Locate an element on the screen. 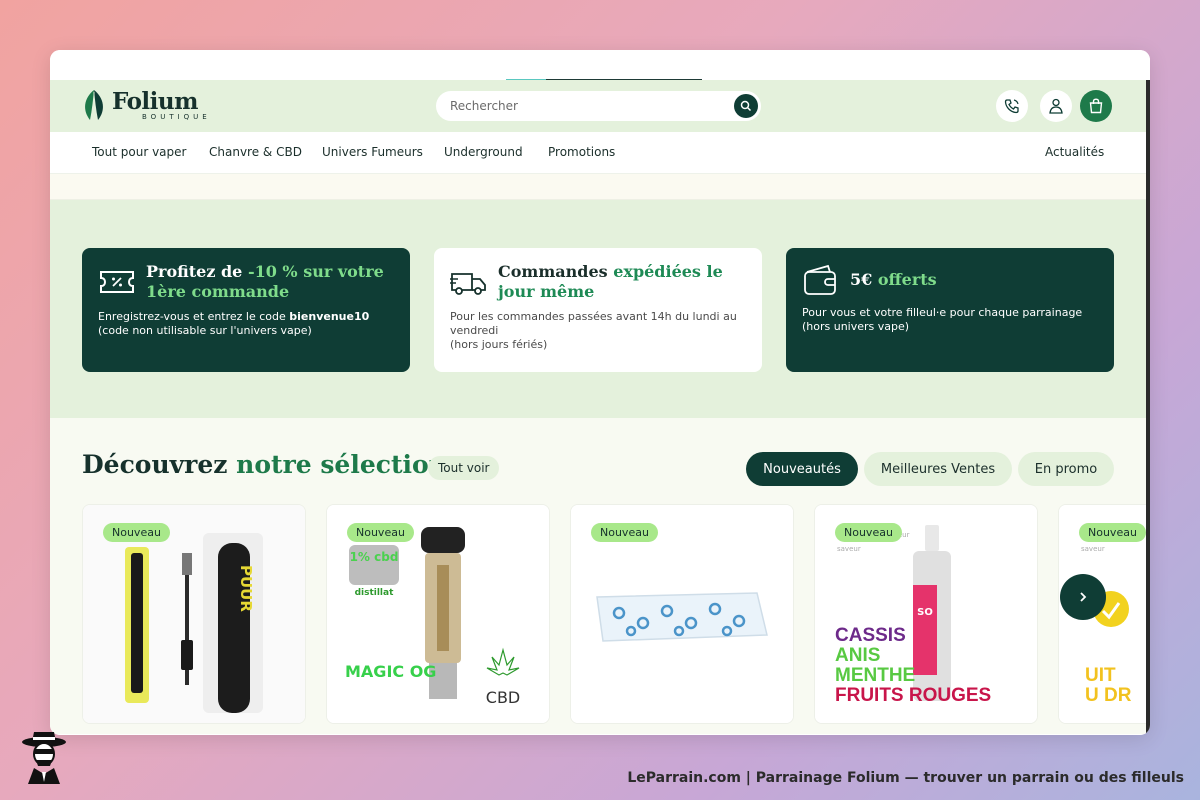 This screenshot has height=800, width=1200. nav-item-actualites: Actualités is located at coordinates (1074, 152).